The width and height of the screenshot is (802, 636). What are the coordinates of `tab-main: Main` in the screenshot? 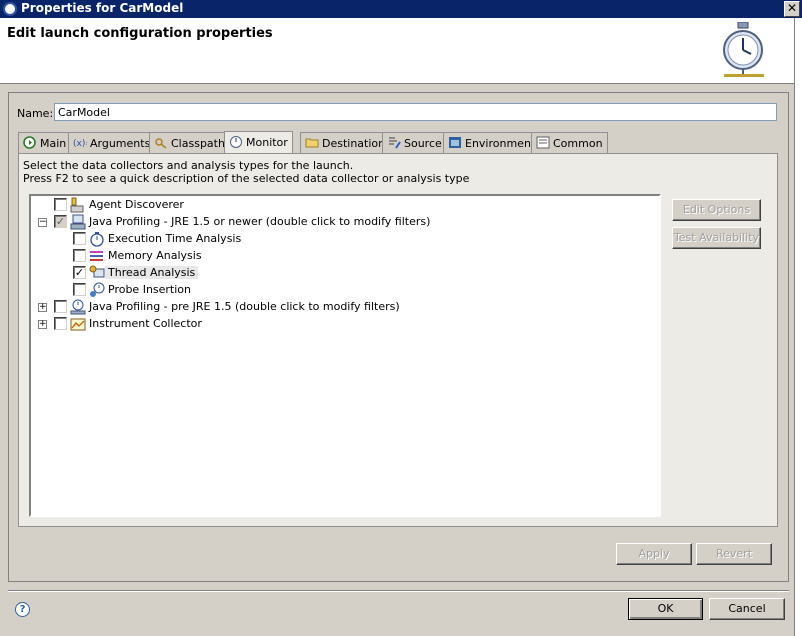 It's located at (45, 142).